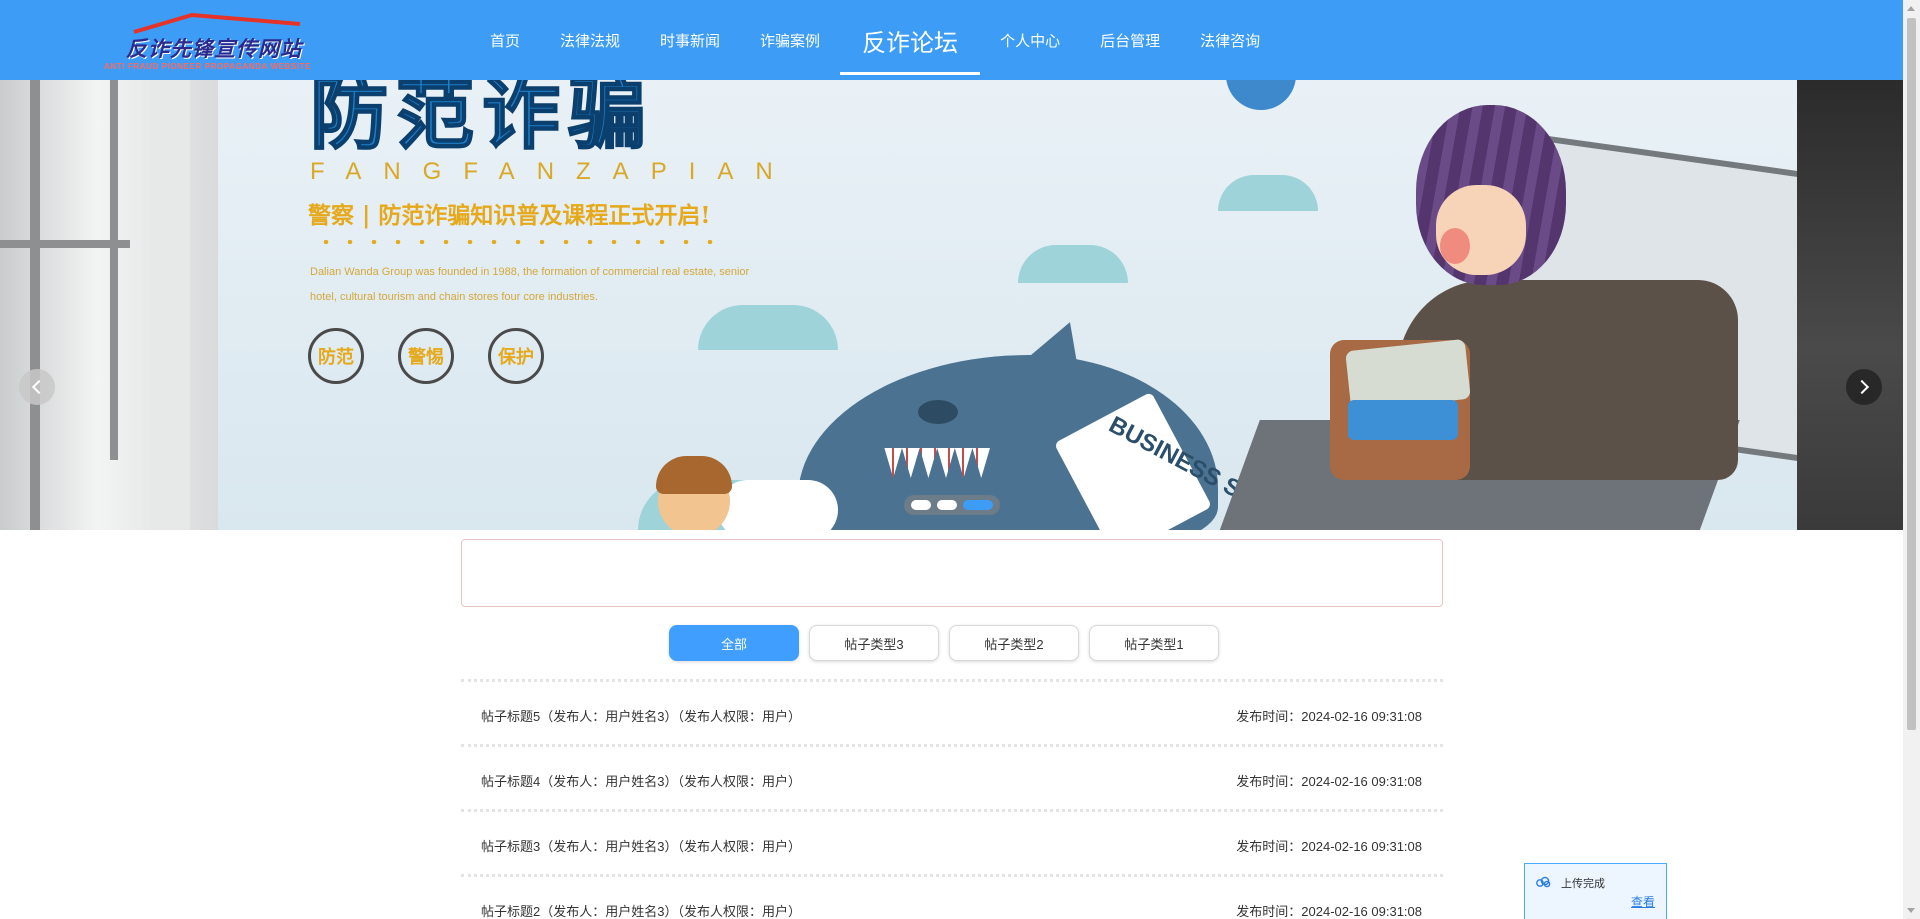  I want to click on bank-card-illustration, so click(1403, 420).